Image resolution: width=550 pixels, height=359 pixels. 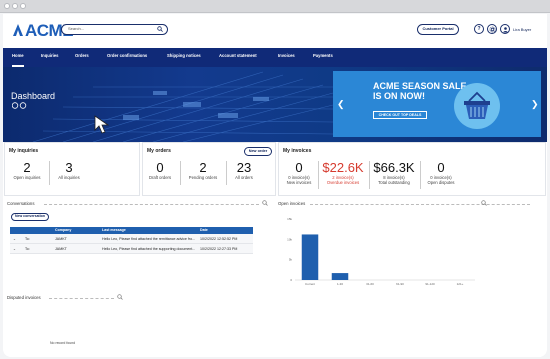 I want to click on stat-total-outstanding: $66.3K 8 invoice(s) Total outstanding, so click(x=394, y=173).